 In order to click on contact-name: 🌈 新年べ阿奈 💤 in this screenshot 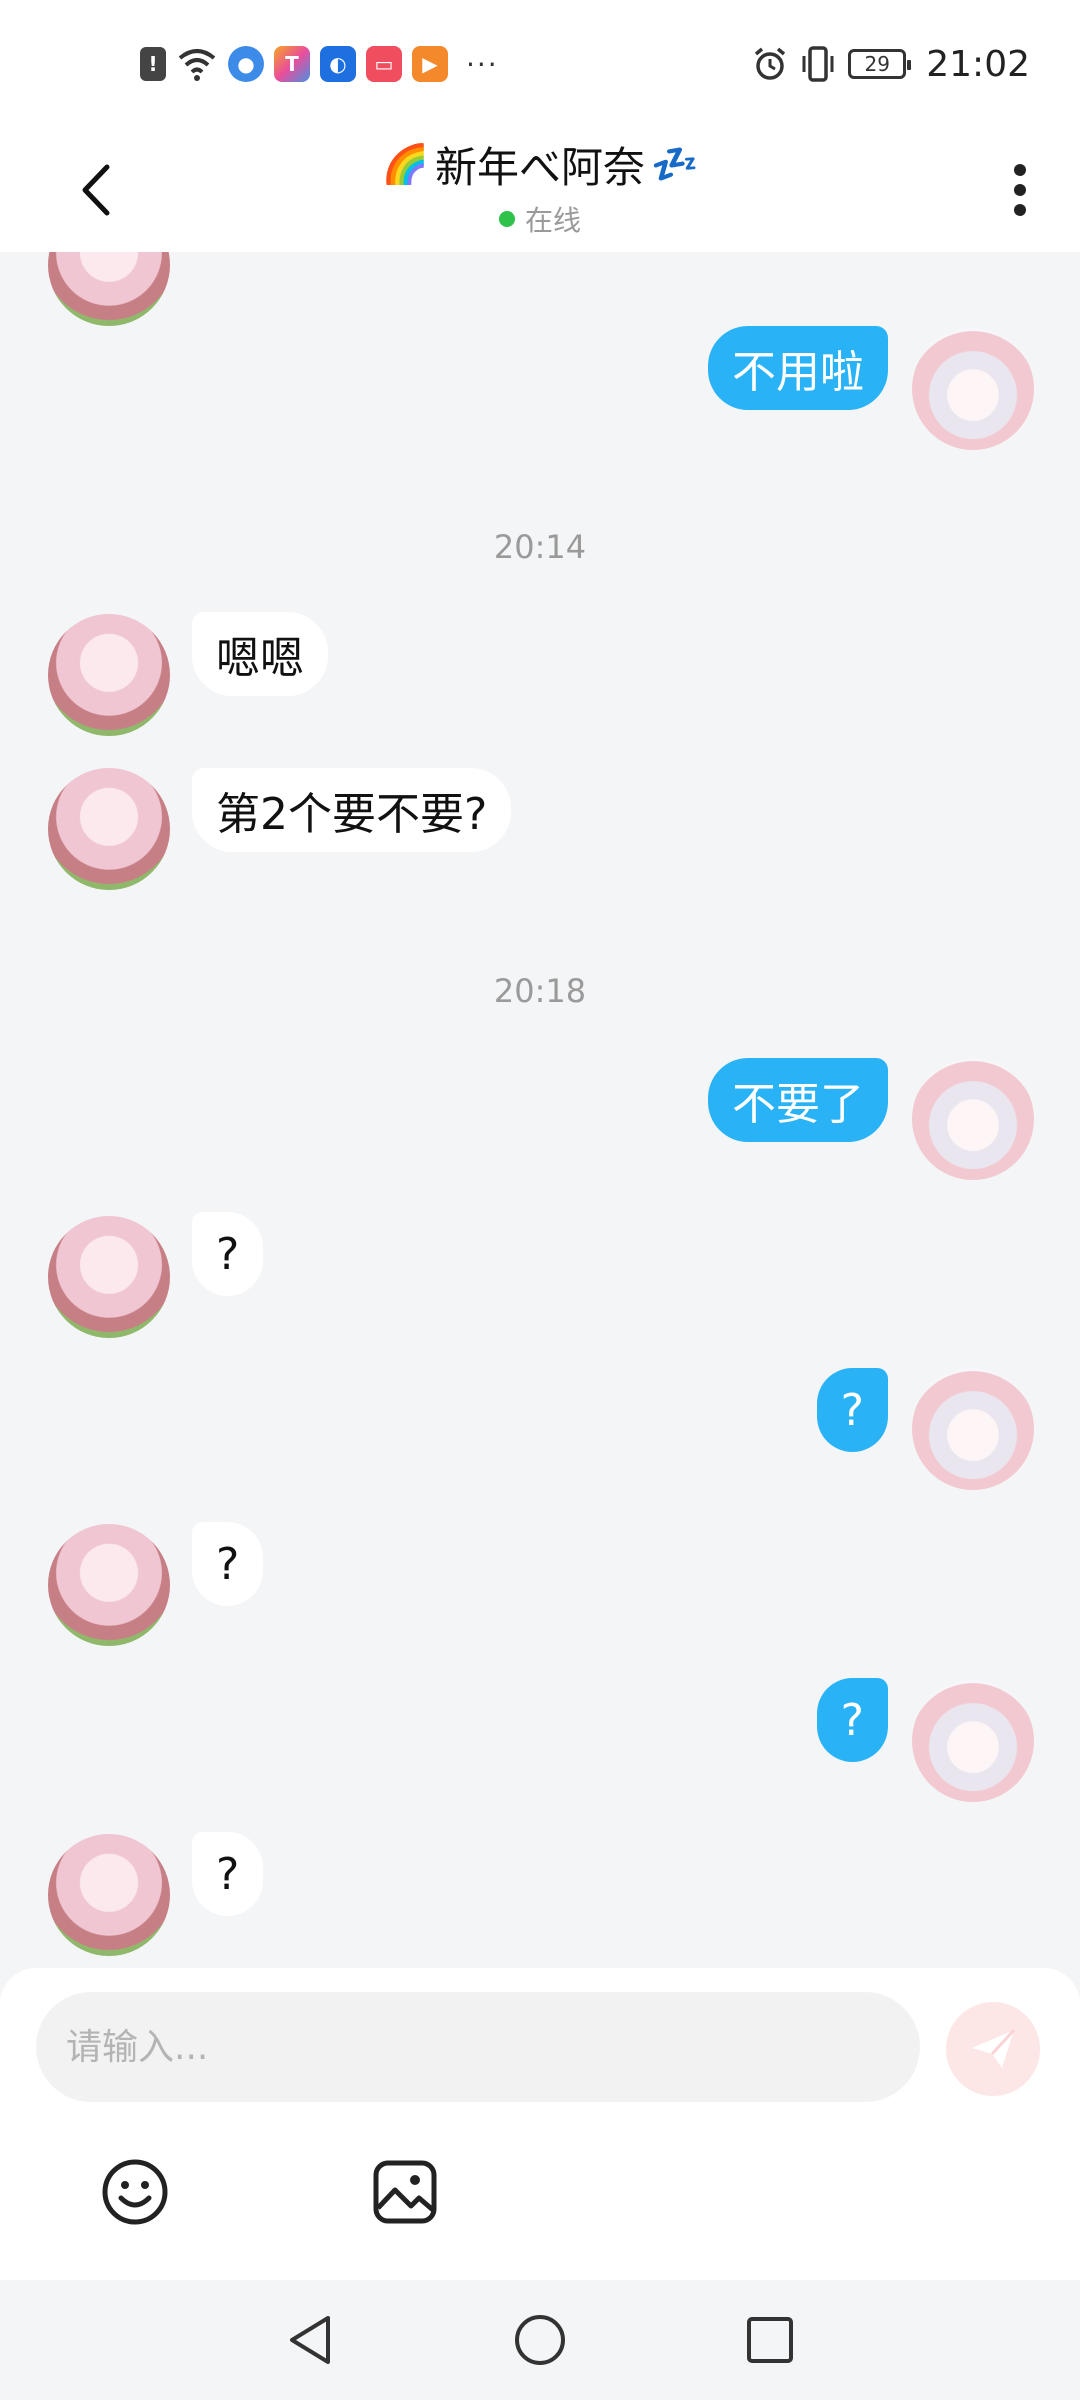, I will do `click(540, 164)`.